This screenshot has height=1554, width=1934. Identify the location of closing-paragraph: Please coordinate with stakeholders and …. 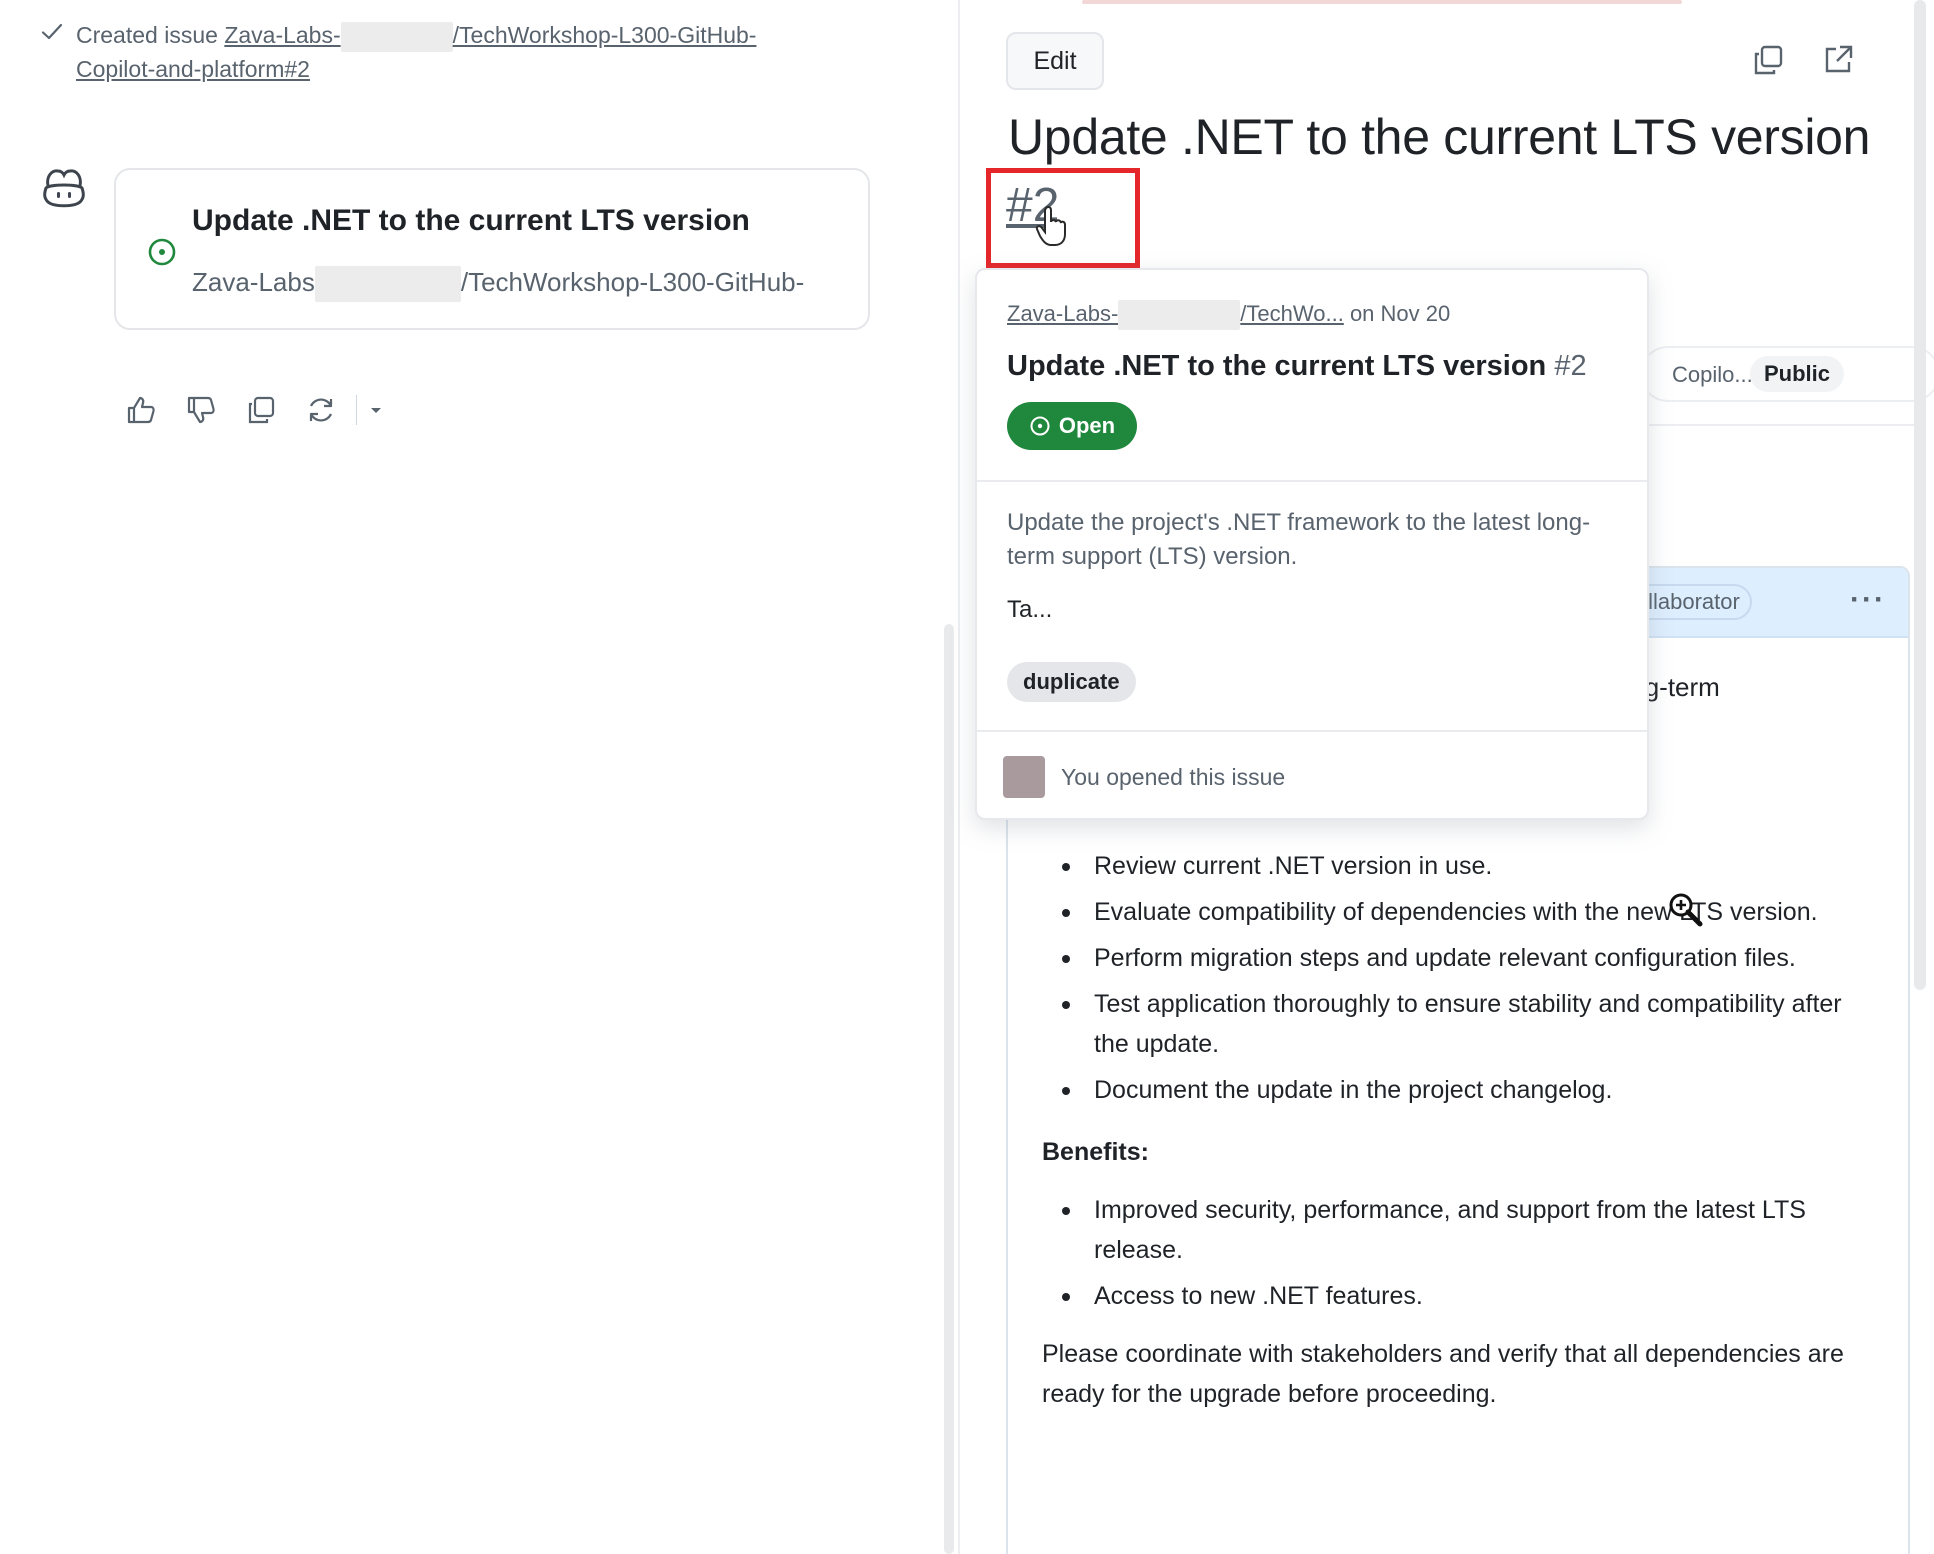
(1443, 1374).